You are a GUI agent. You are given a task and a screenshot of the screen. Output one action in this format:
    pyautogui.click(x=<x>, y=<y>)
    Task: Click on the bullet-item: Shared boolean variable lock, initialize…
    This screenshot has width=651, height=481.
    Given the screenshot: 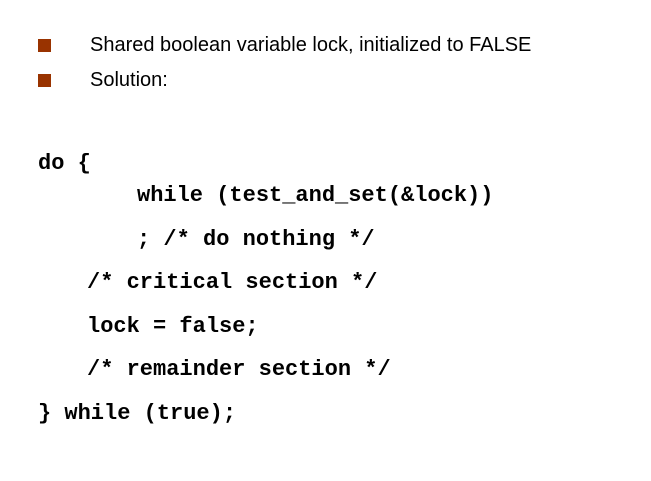 What is the action you would take?
    pyautogui.click(x=284, y=45)
    